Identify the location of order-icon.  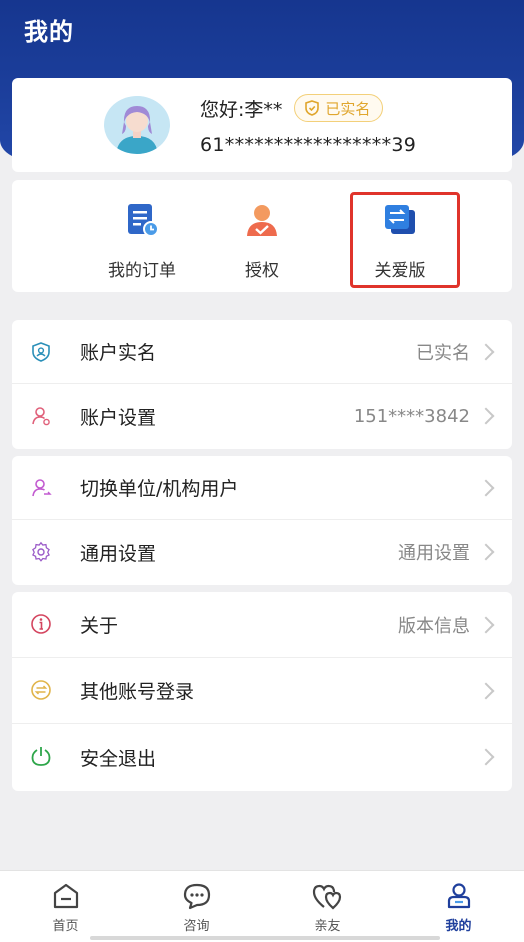
(142, 222).